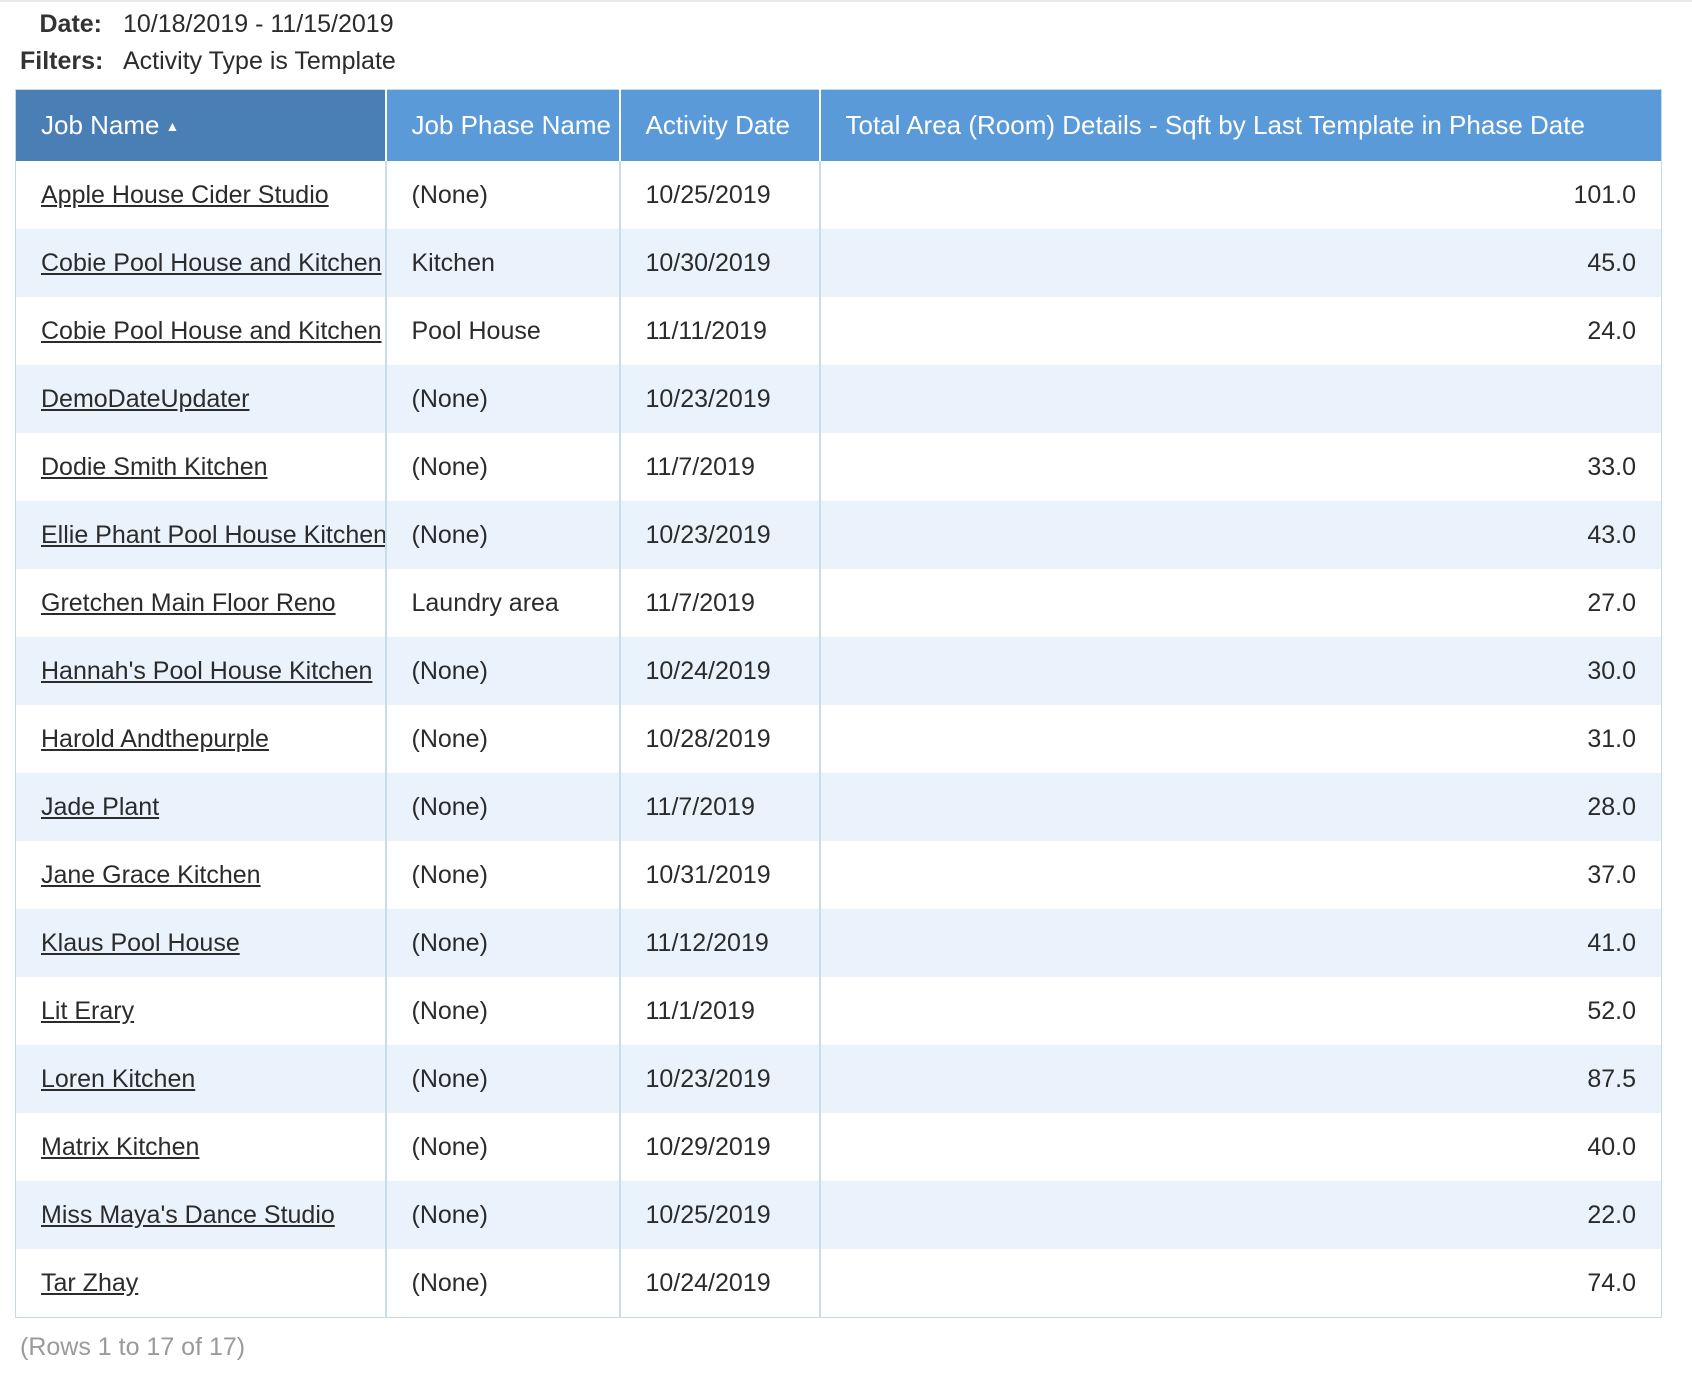 The image size is (1692, 1386). What do you see at coordinates (1240, 875) in the screenshot?
I see `total-area-cell: 37.0` at bounding box center [1240, 875].